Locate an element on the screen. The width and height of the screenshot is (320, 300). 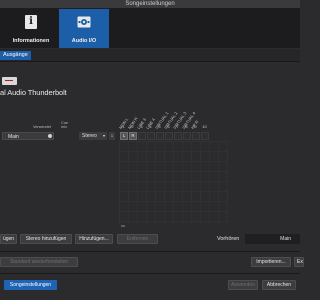
column-number: 2 is located at coordinates (132, 126).